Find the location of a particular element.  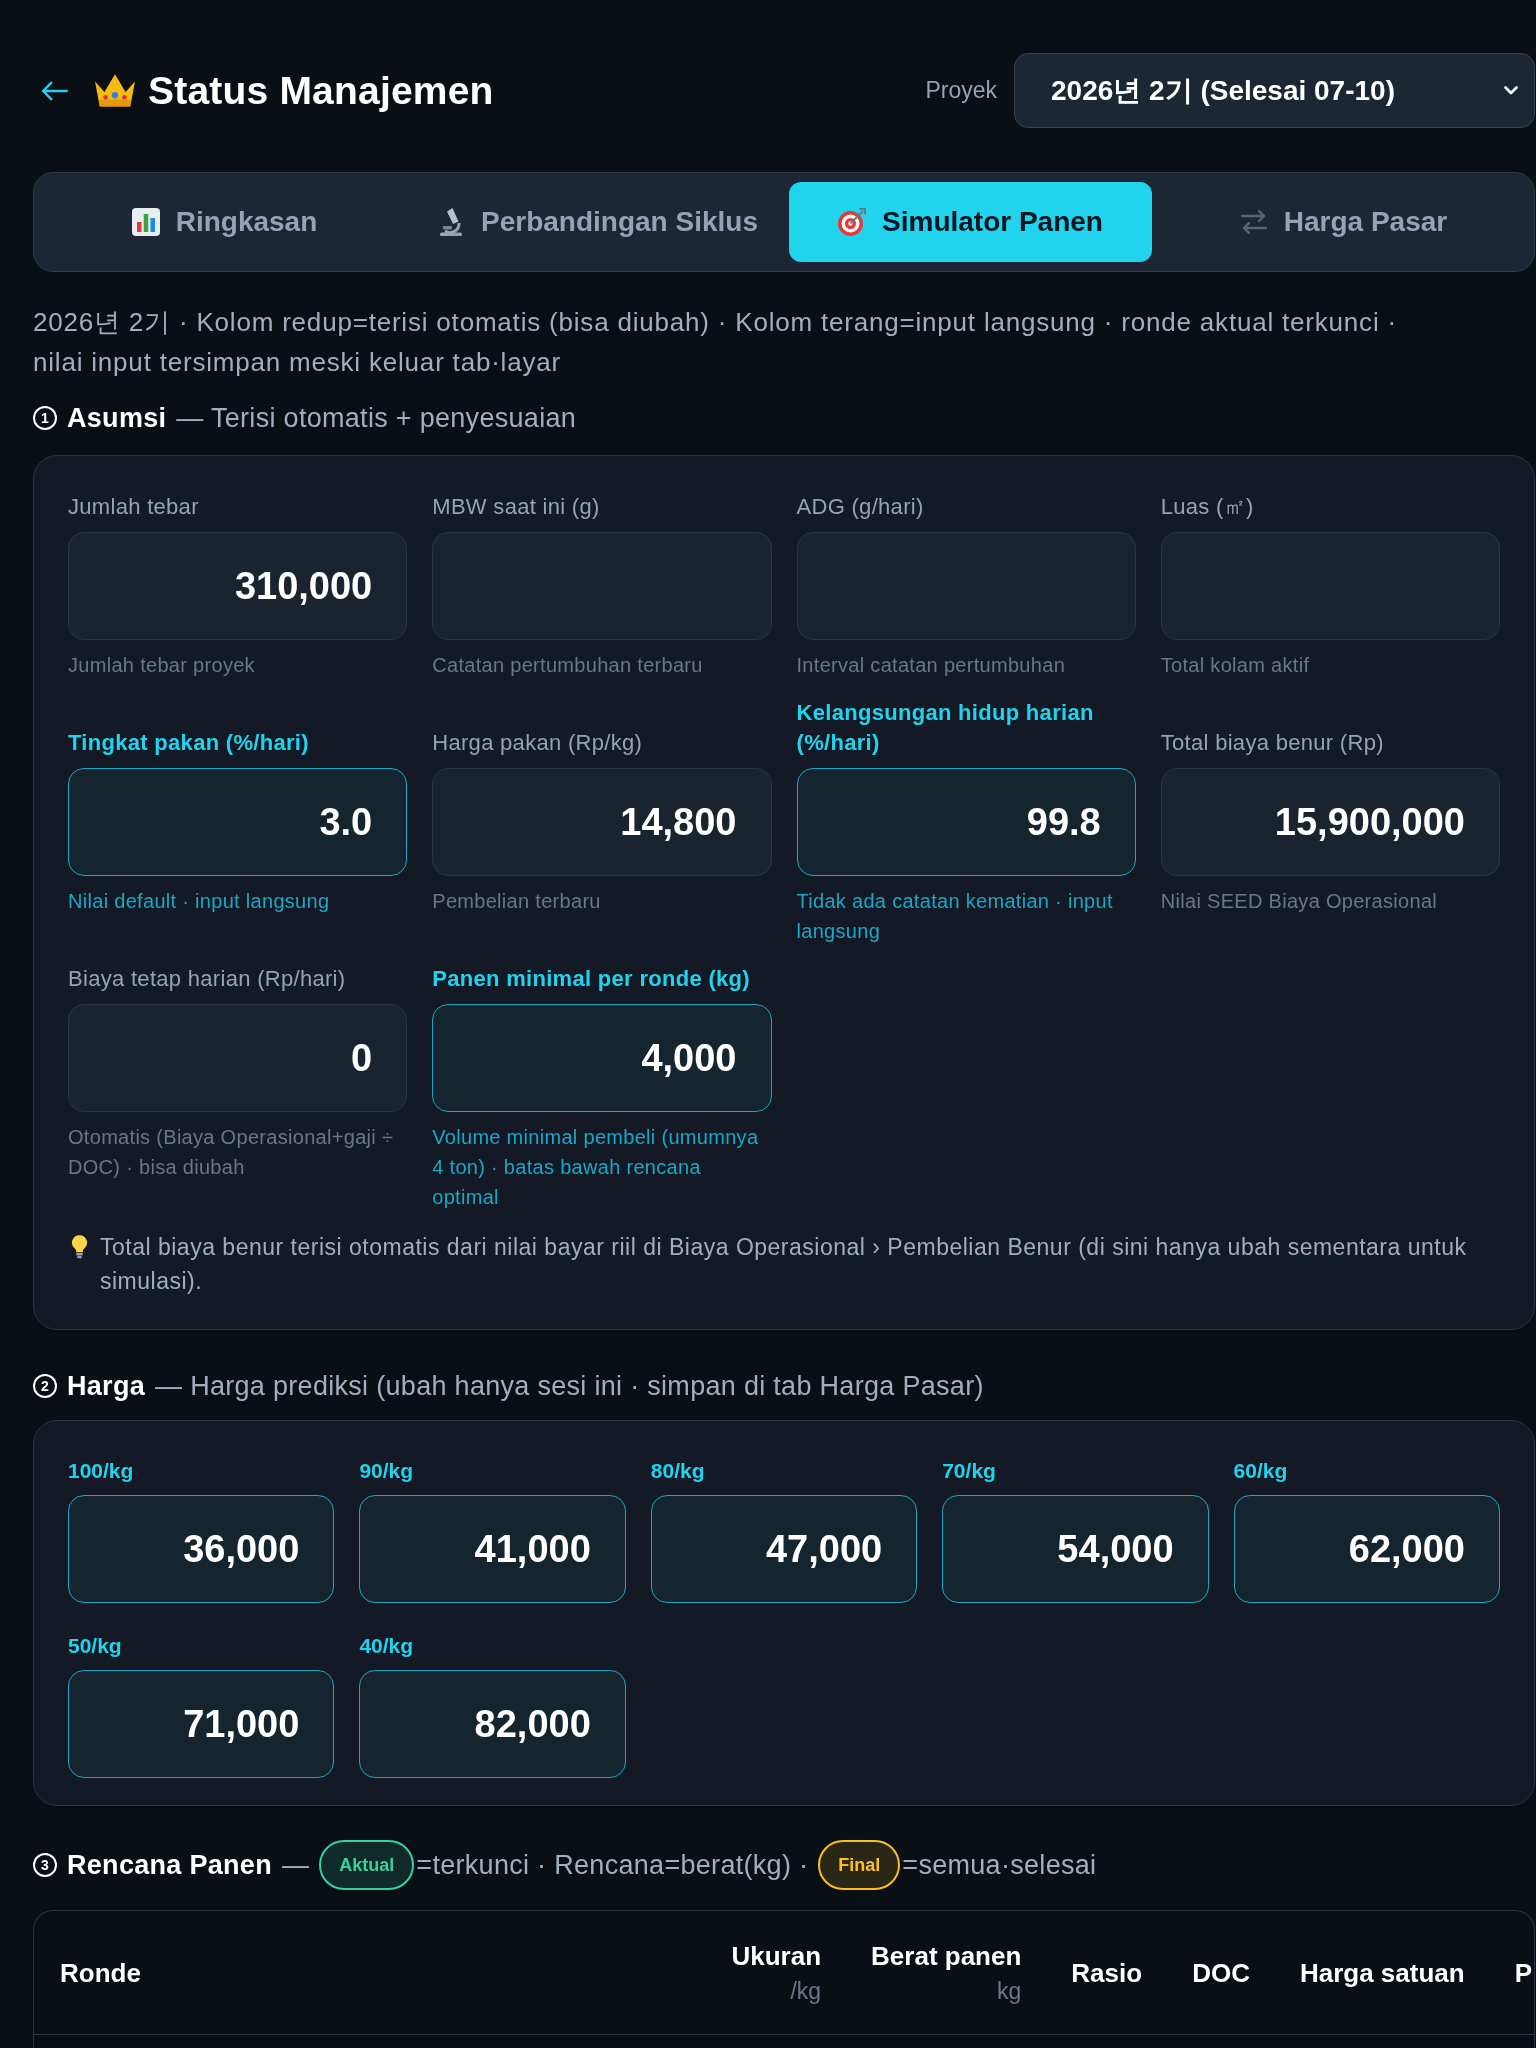

field-hint: Total kolam aktif is located at coordinates (1235, 665).